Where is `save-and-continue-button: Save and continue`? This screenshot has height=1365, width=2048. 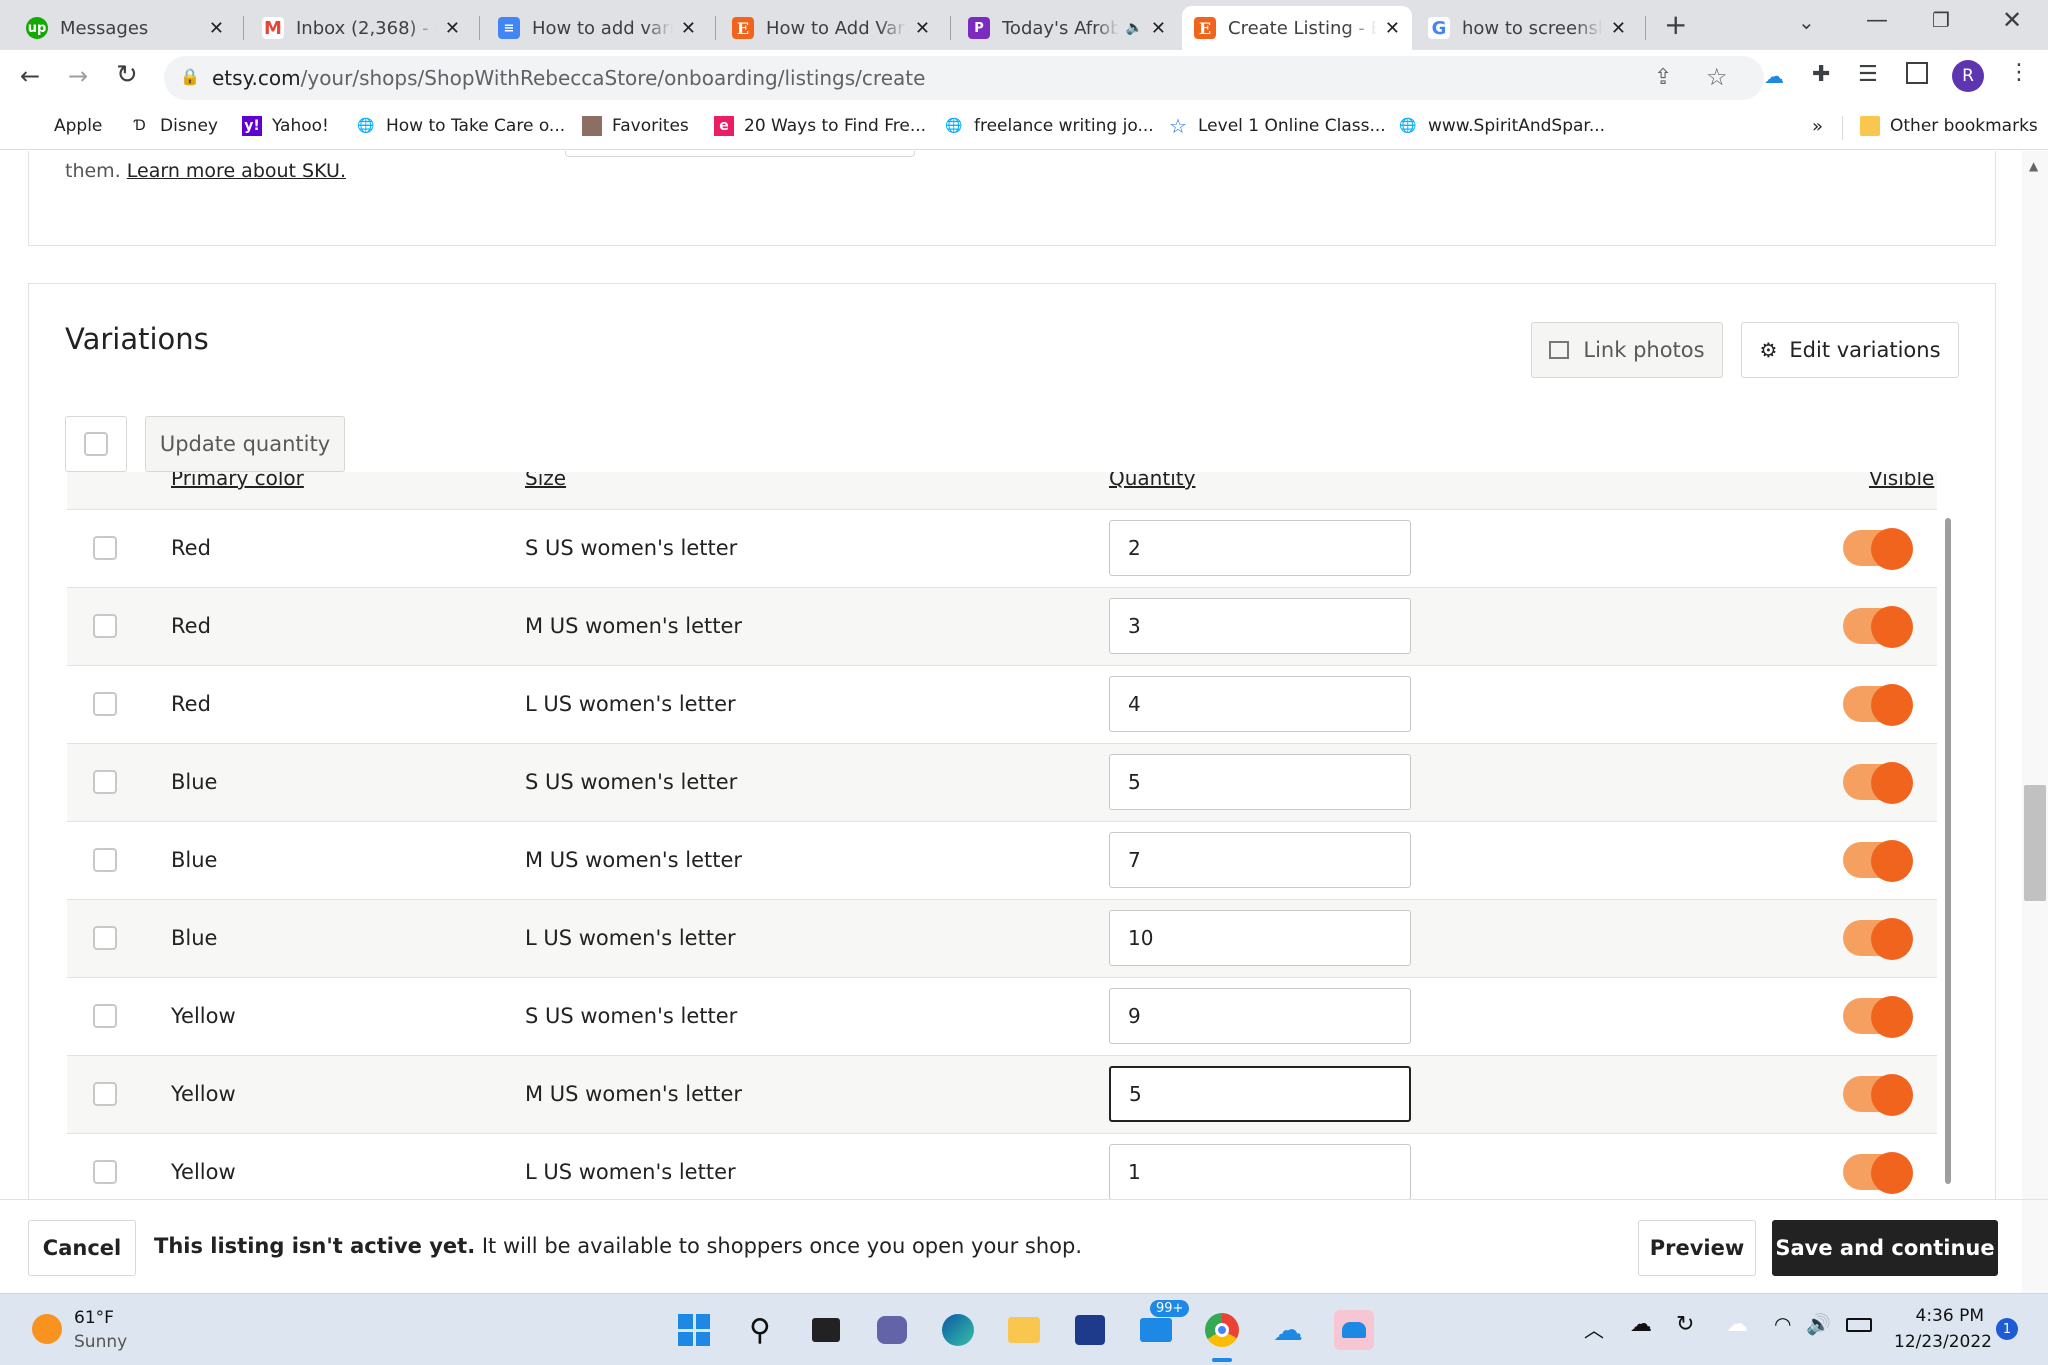
save-and-continue-button: Save and continue is located at coordinates (1885, 1248).